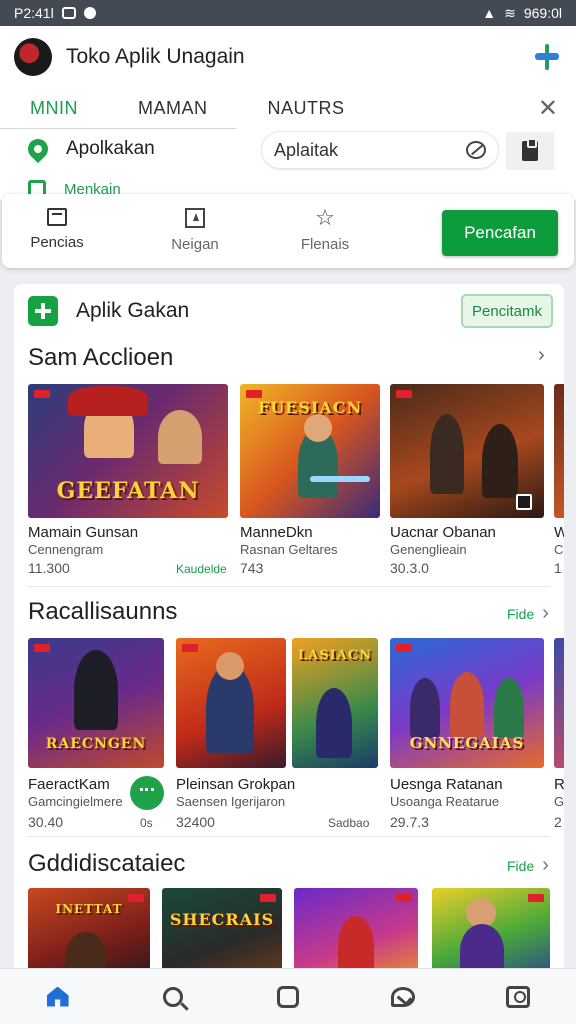 This screenshot has width=576, height=1024. What do you see at coordinates (57, 229) in the screenshot?
I see `action-item-1: Pencias` at bounding box center [57, 229].